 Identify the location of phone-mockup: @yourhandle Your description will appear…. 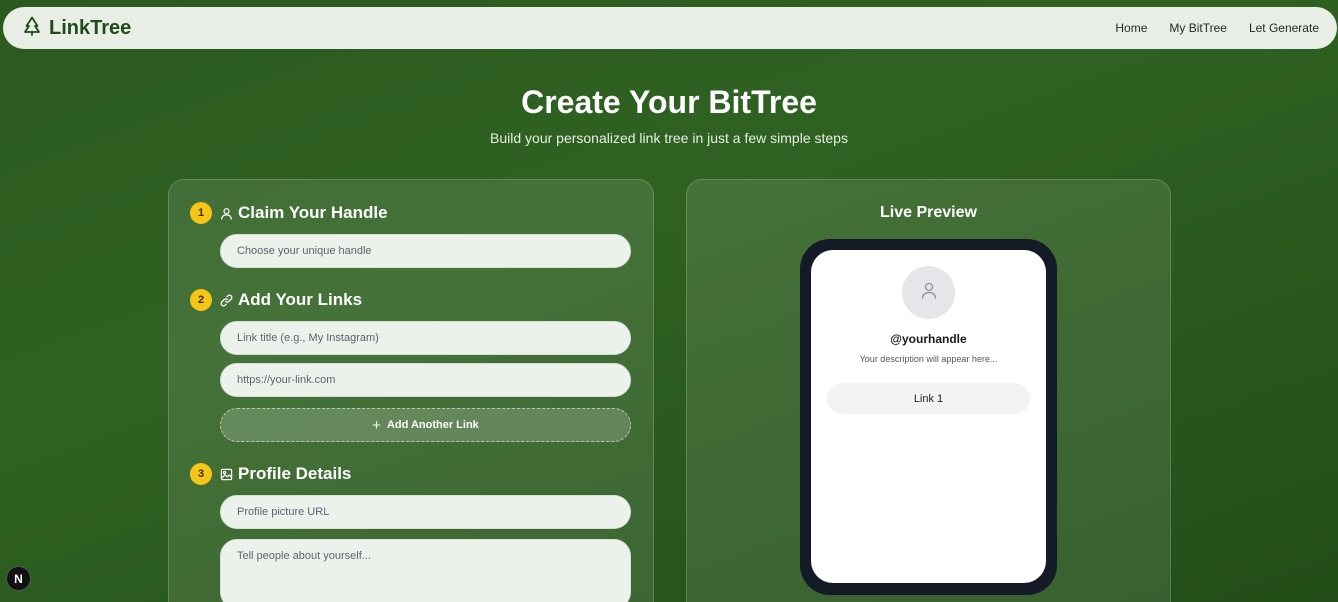
(928, 417).